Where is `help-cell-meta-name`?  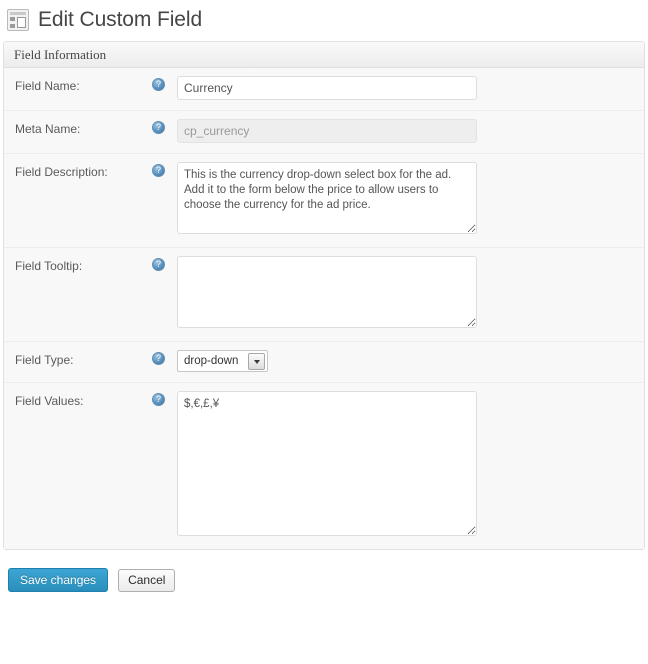
help-cell-meta-name is located at coordinates (164, 122).